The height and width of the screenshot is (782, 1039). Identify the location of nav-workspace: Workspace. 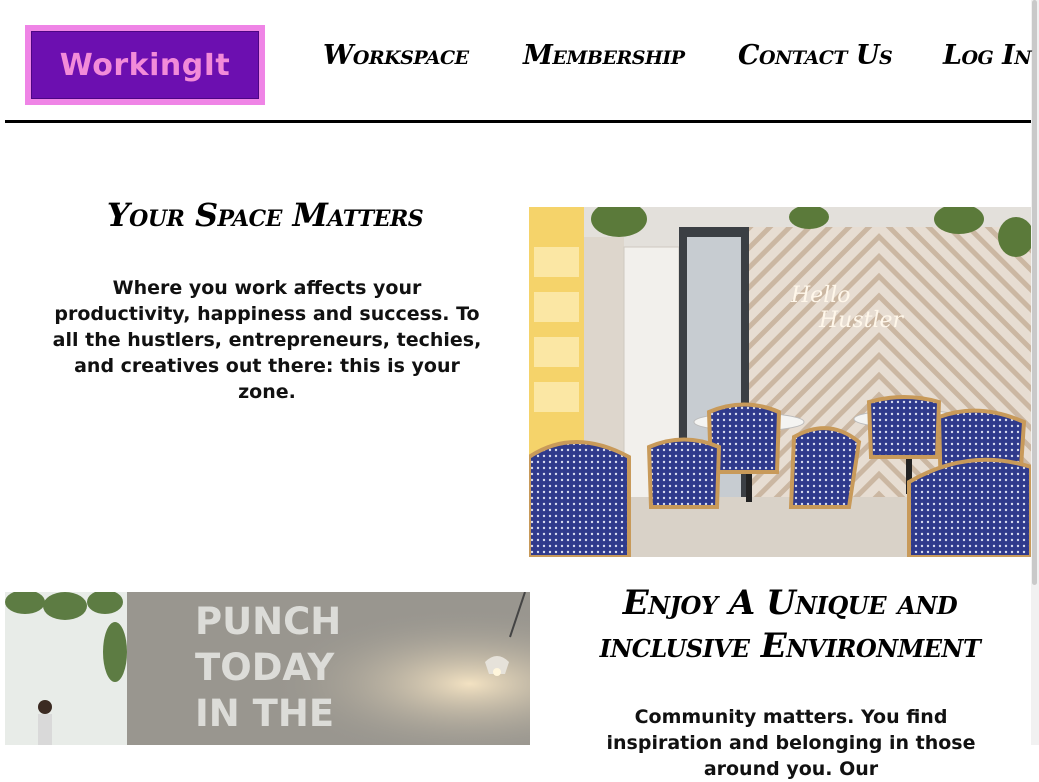
(396, 55).